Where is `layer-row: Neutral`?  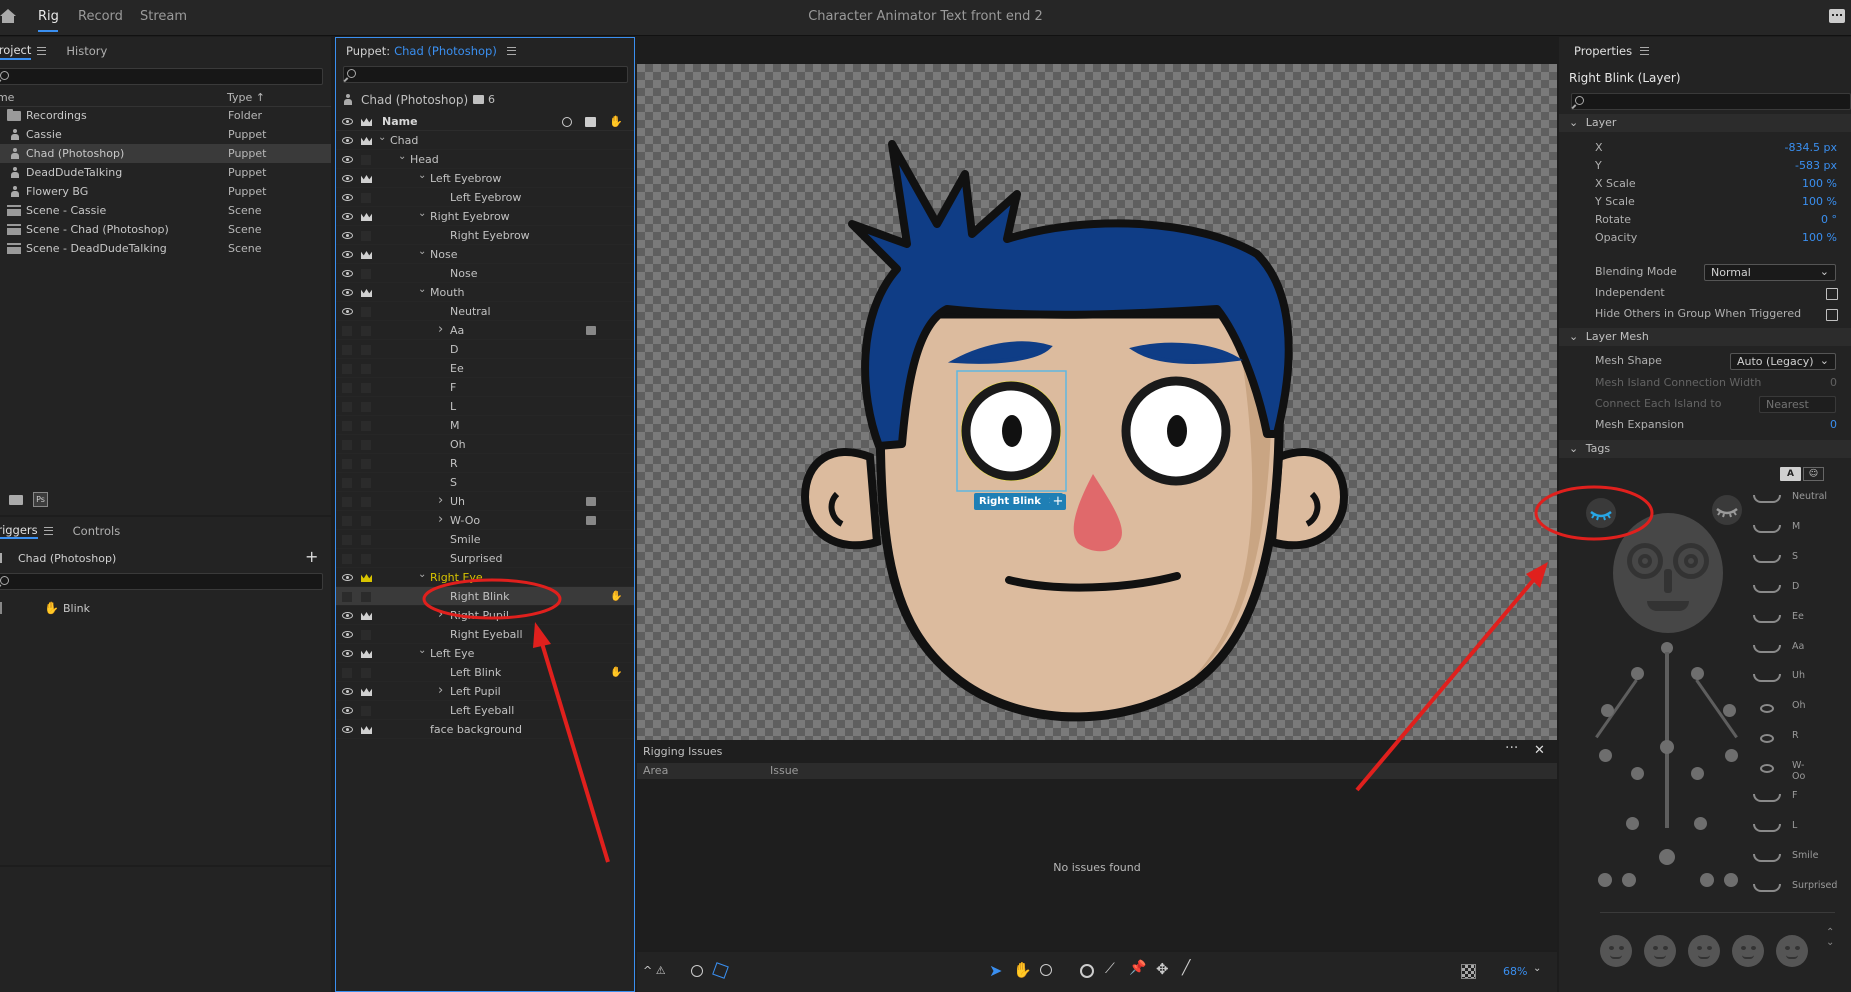 layer-row: Neutral is located at coordinates (485, 311).